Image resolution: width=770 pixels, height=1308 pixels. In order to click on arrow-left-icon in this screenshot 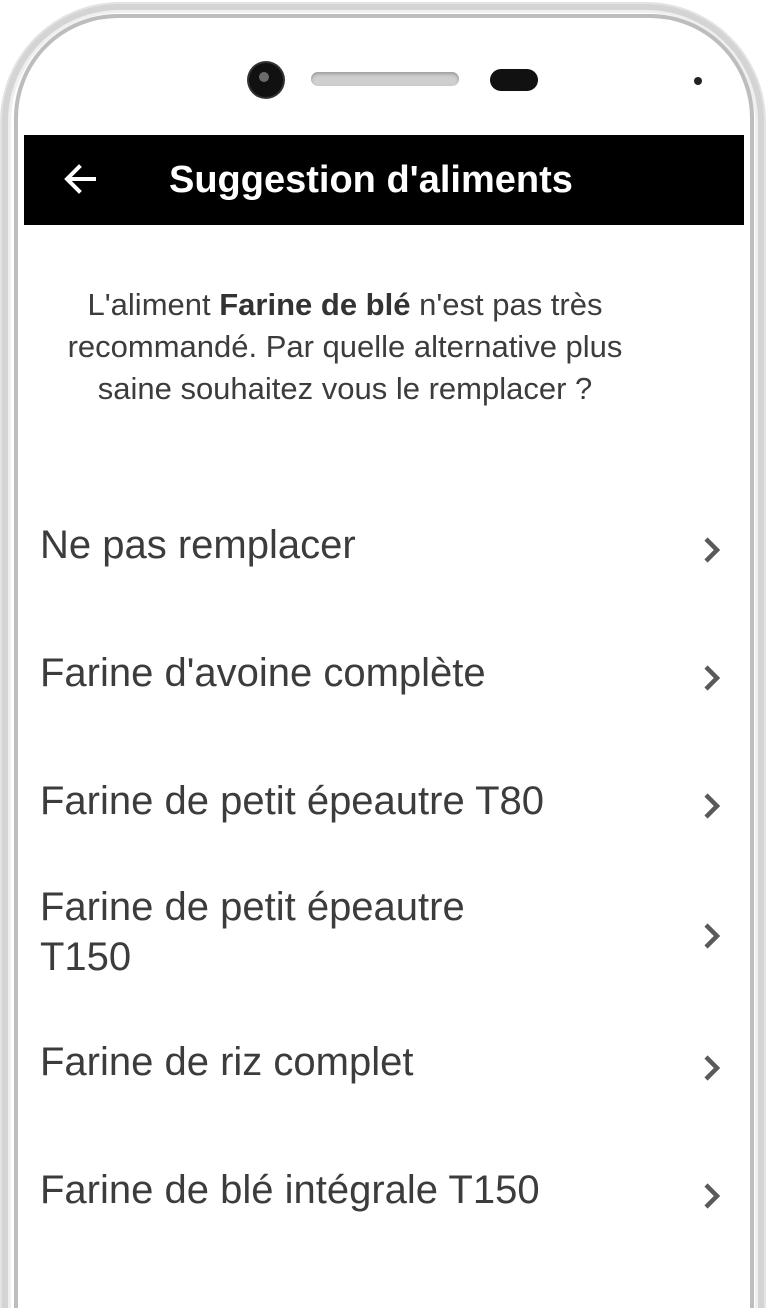, I will do `click(80, 179)`.